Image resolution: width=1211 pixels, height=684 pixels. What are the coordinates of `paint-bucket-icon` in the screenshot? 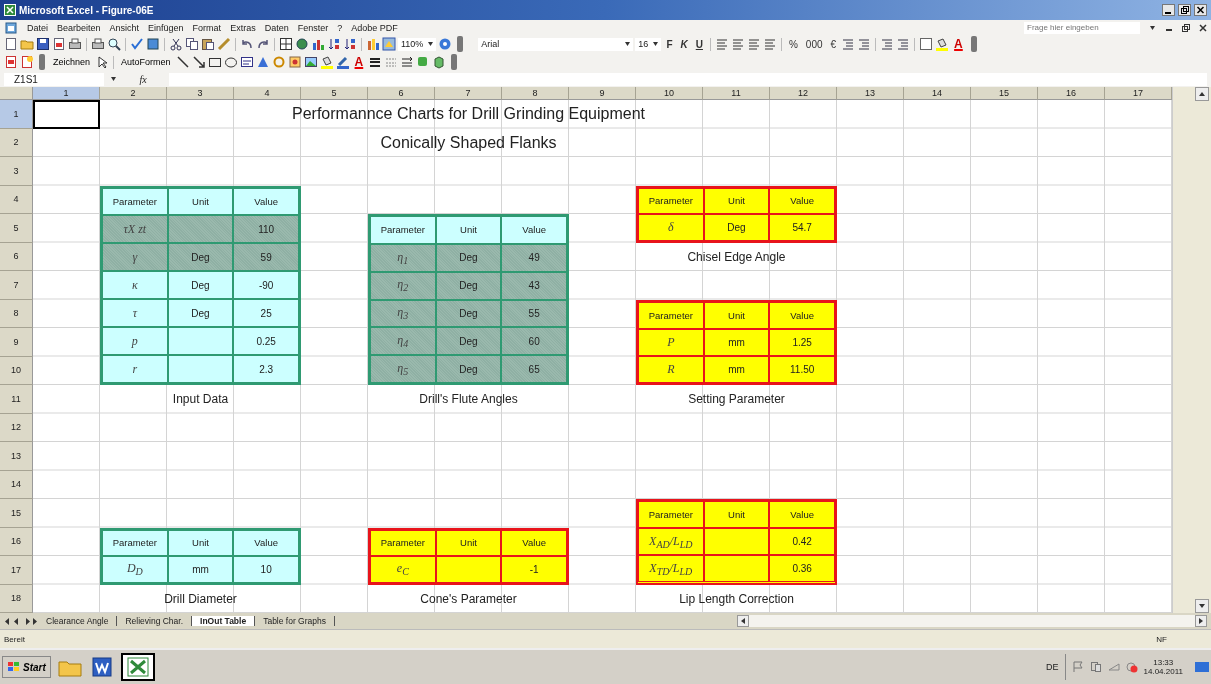 It's located at (942, 44).